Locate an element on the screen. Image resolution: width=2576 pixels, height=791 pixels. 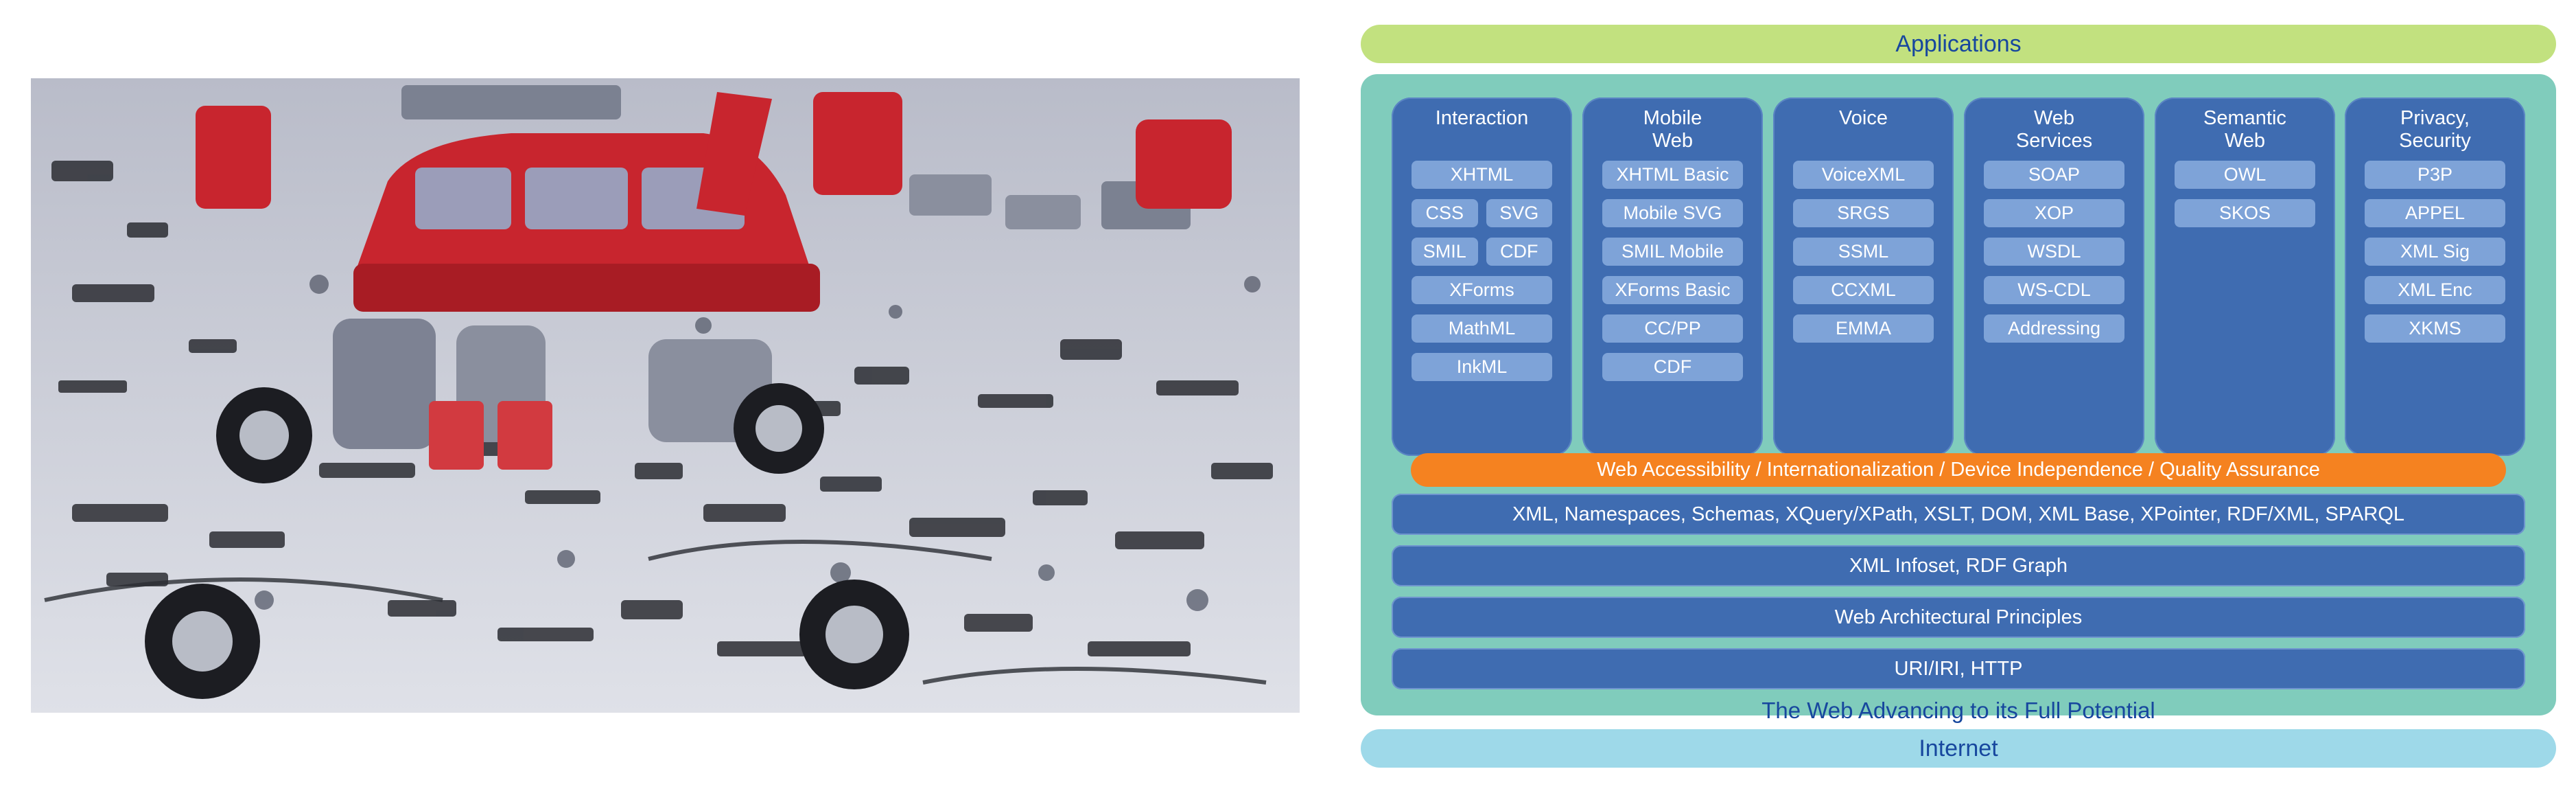
panel-caption: The Web Advancing to its Full Potential is located at coordinates (1958, 710).